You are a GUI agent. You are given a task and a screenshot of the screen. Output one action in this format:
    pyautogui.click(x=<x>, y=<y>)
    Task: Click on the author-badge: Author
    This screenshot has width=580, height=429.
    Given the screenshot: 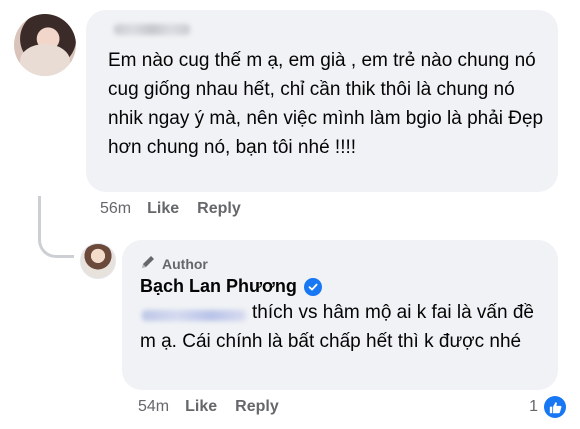 What is the action you would take?
    pyautogui.click(x=174, y=263)
    